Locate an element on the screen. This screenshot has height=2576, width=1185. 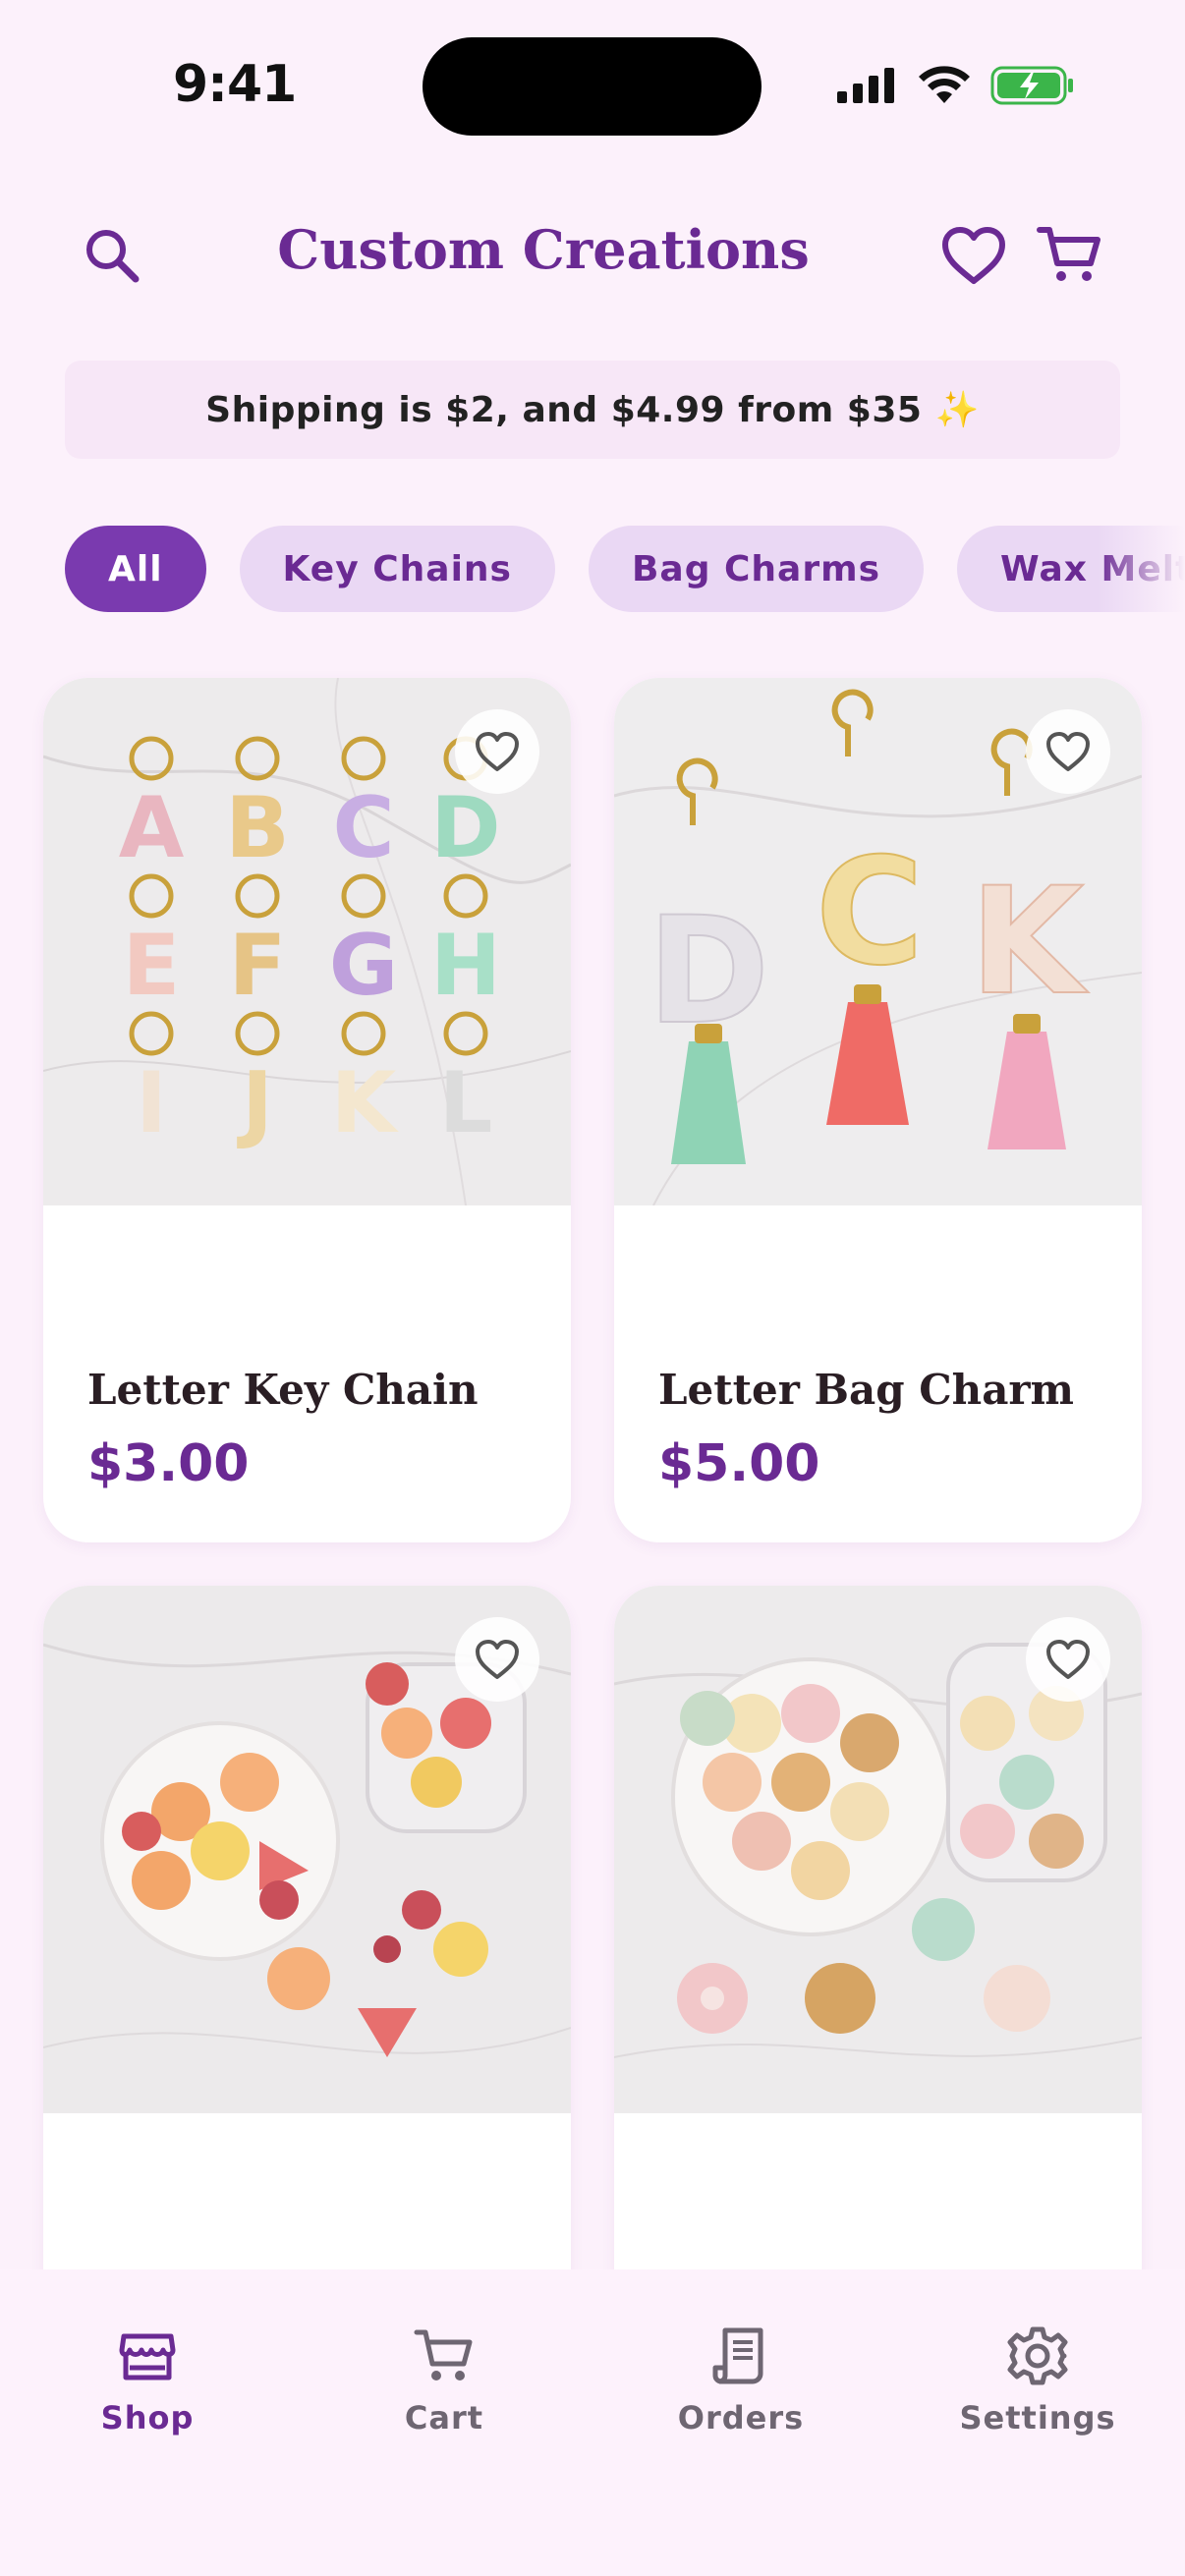
tab-settings: Settings is located at coordinates (1038, 2380).